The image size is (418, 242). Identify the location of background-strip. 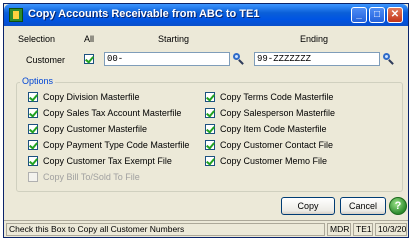
(209, 240).